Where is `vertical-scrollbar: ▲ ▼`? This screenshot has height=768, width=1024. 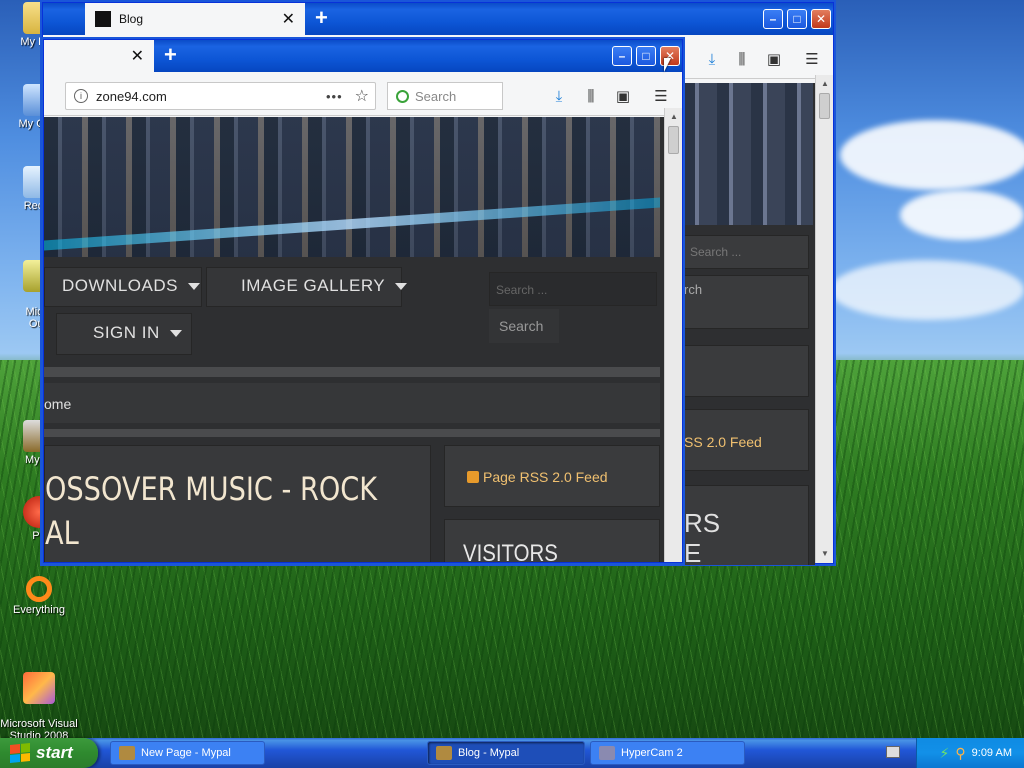
vertical-scrollbar: ▲ ▼ is located at coordinates (824, 319).